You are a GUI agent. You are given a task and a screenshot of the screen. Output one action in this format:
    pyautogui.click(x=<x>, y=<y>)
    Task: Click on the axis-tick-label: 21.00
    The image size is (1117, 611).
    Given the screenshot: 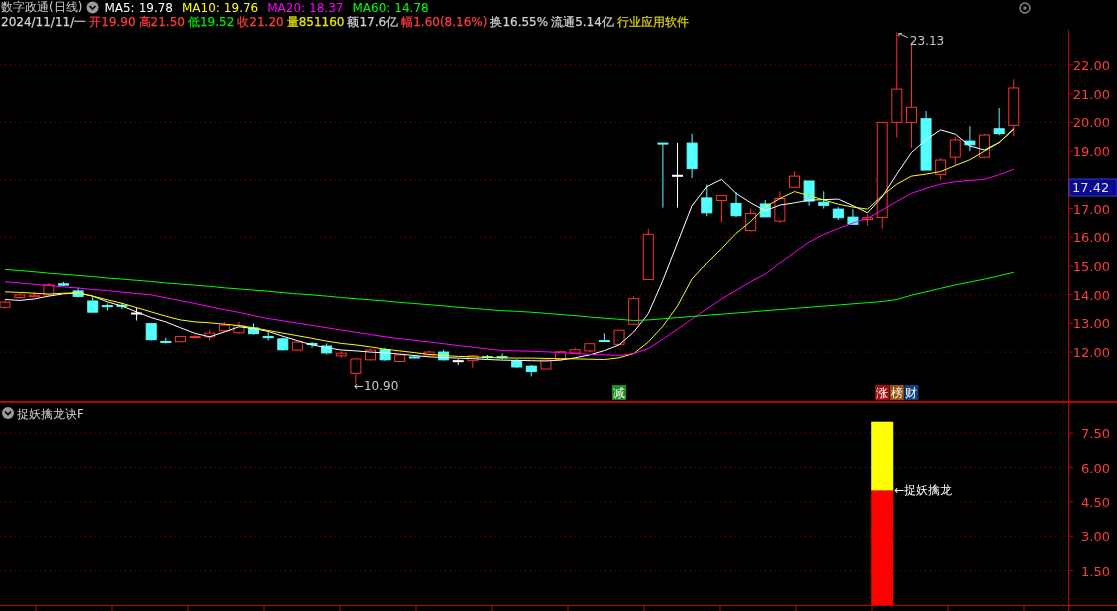 What is the action you would take?
    pyautogui.click(x=1091, y=94)
    